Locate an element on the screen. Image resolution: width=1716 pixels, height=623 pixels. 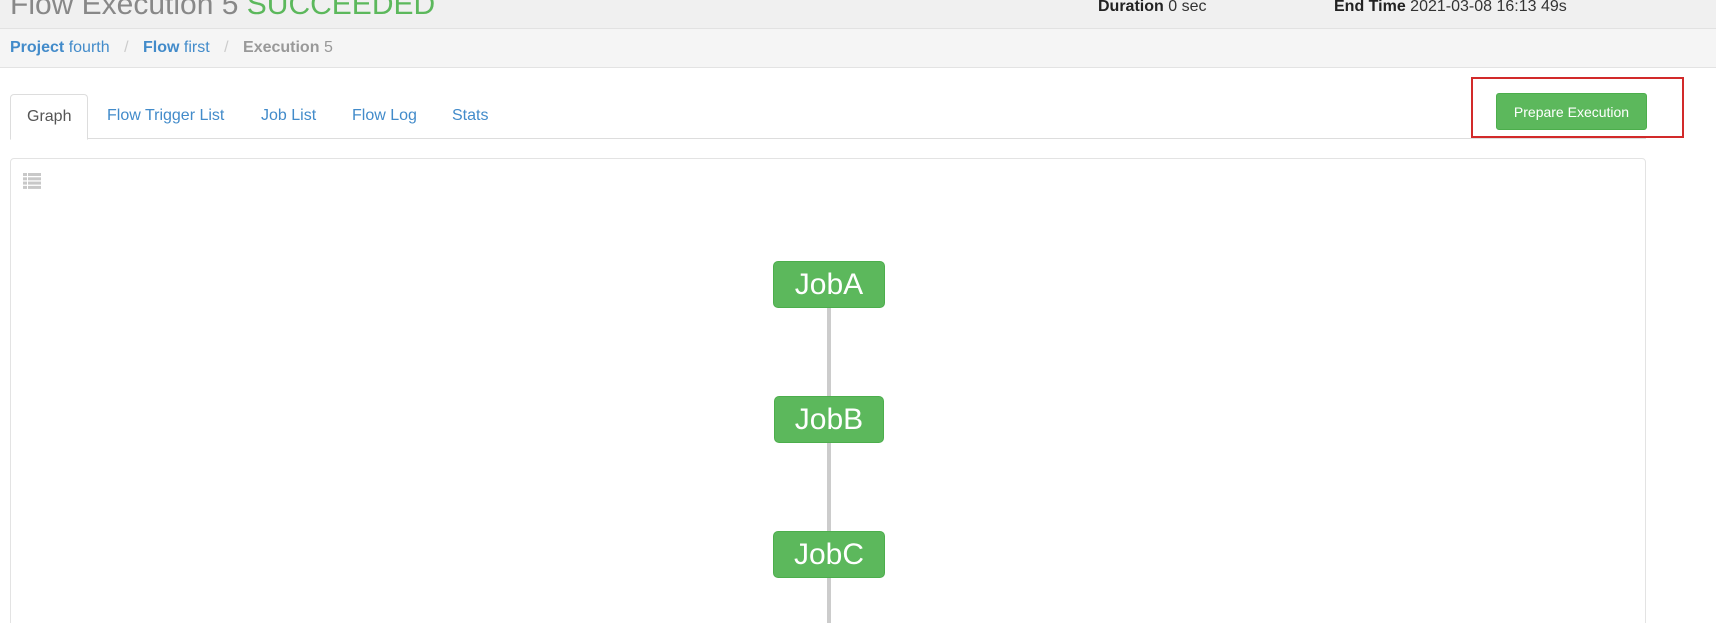
breadcrumb-flow-label: Flow is located at coordinates (161, 47).